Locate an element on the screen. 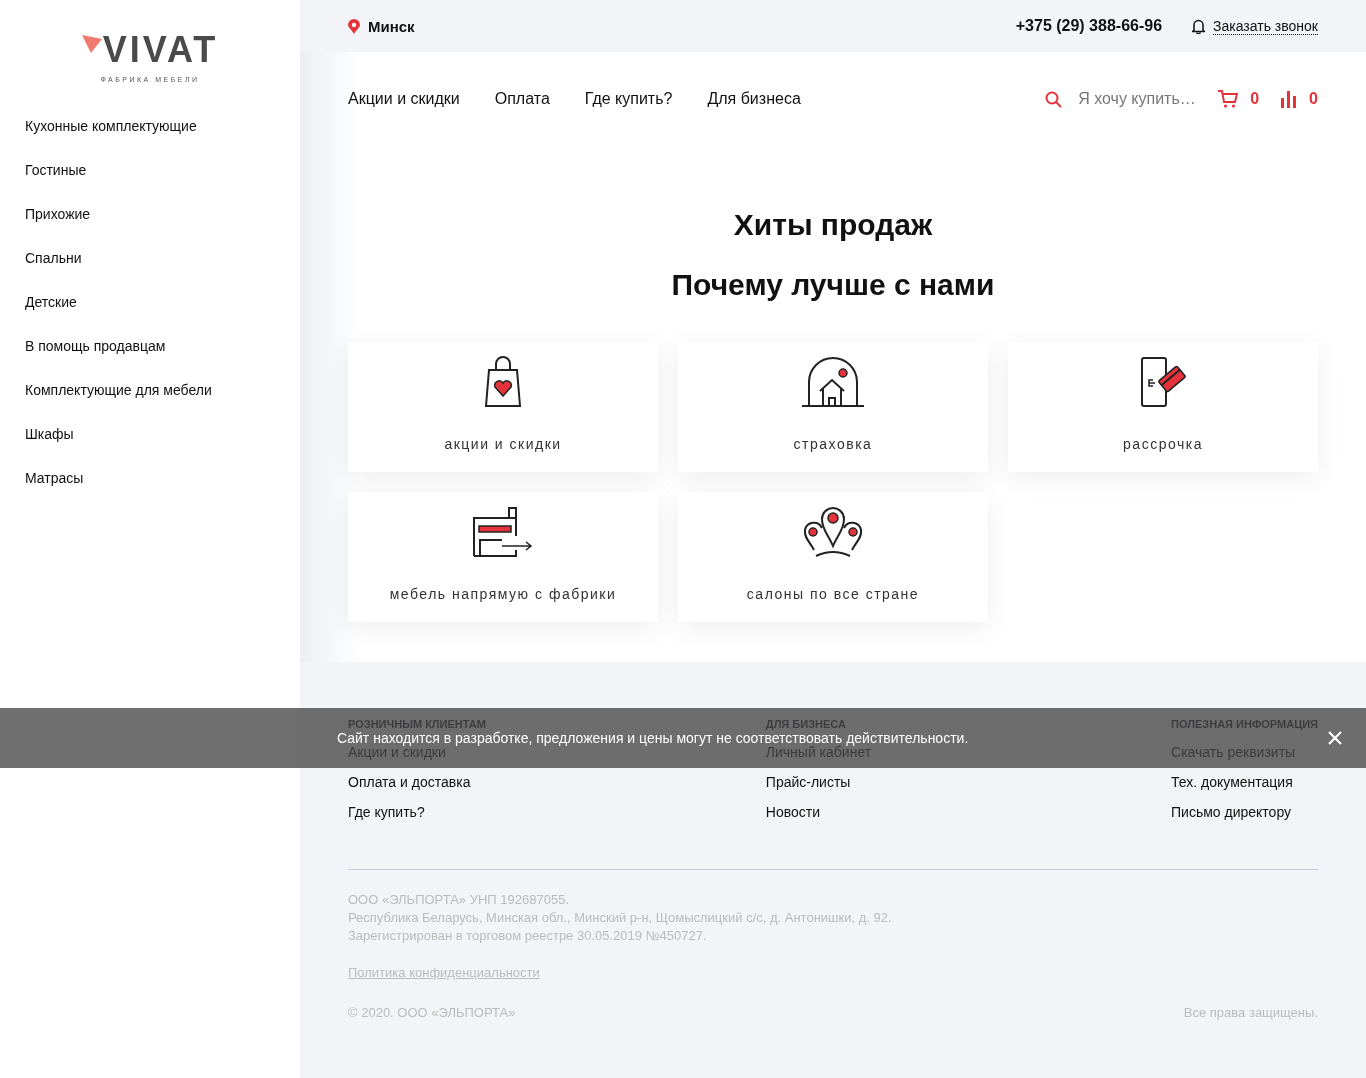 This screenshot has width=1366, height=1078. search-icon is located at coordinates (1054, 99).